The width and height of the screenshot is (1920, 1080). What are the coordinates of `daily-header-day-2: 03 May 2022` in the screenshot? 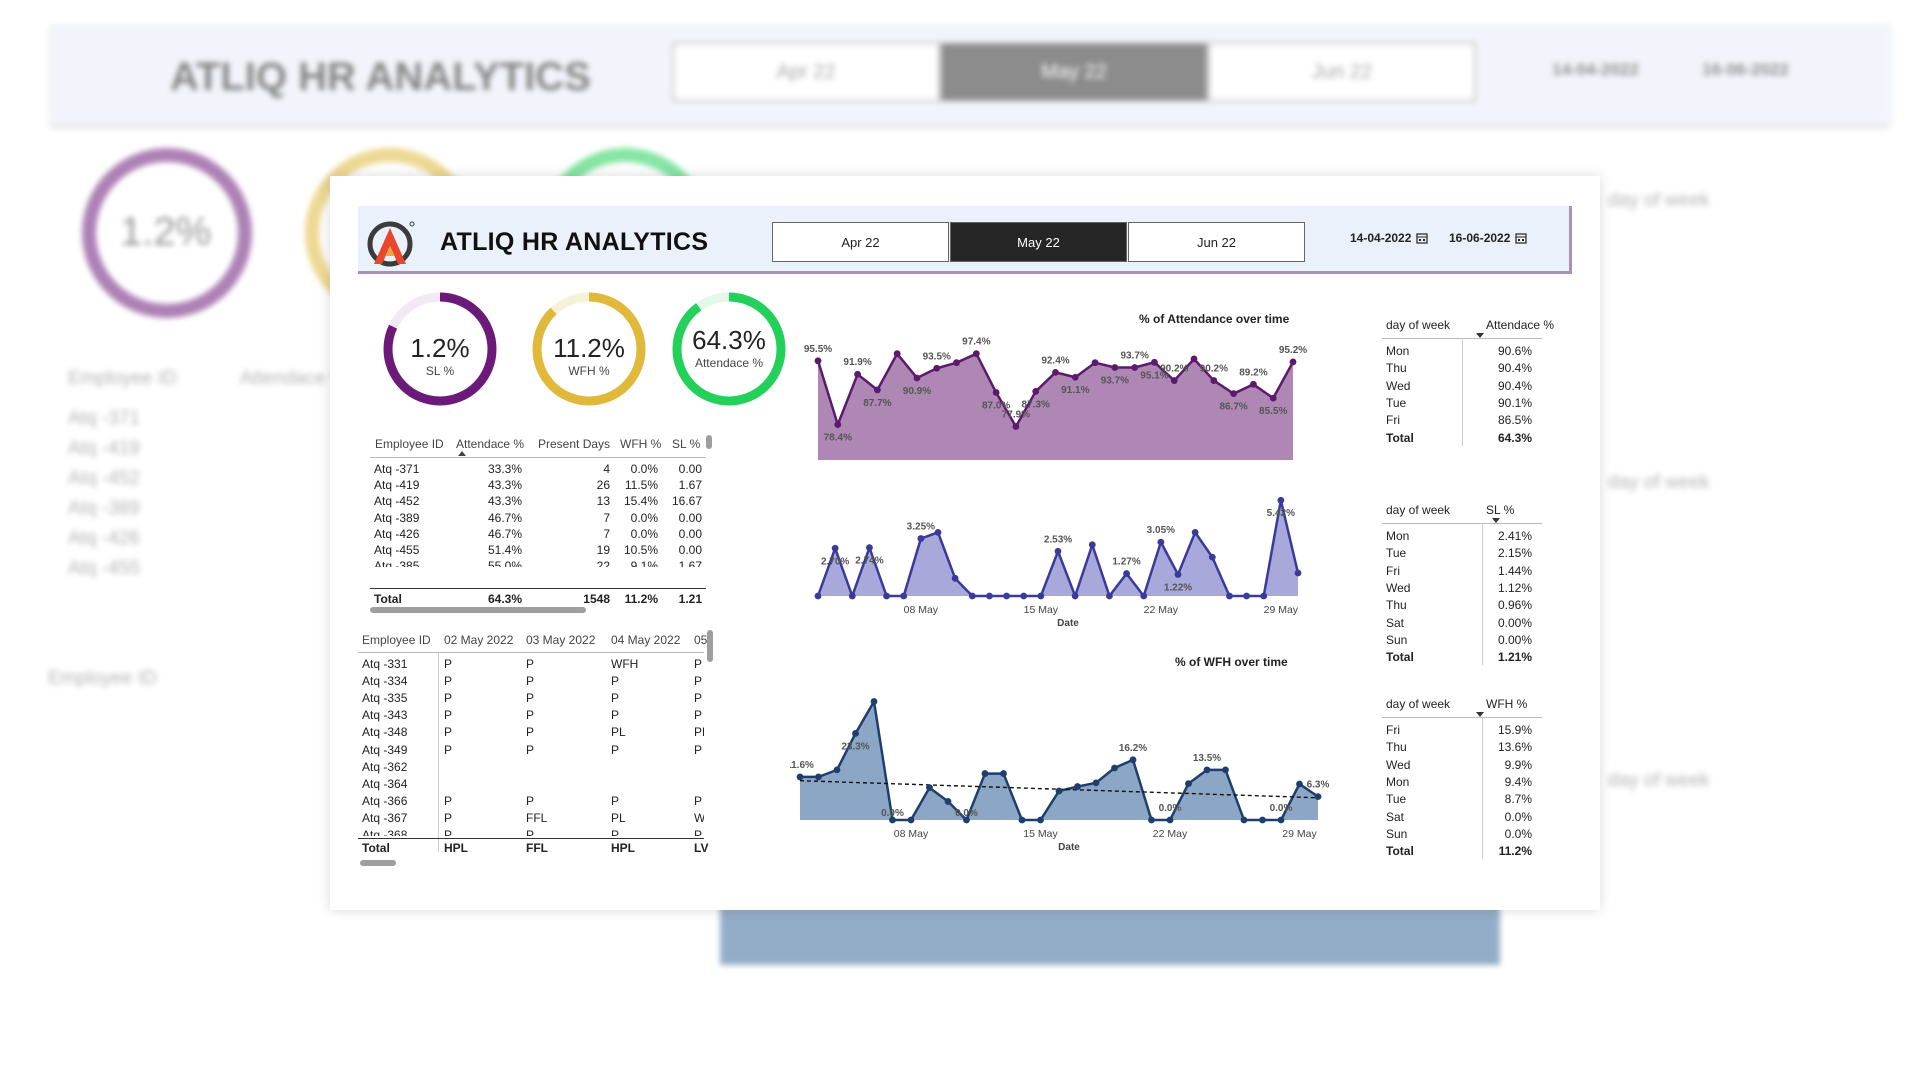 It's located at (560, 640).